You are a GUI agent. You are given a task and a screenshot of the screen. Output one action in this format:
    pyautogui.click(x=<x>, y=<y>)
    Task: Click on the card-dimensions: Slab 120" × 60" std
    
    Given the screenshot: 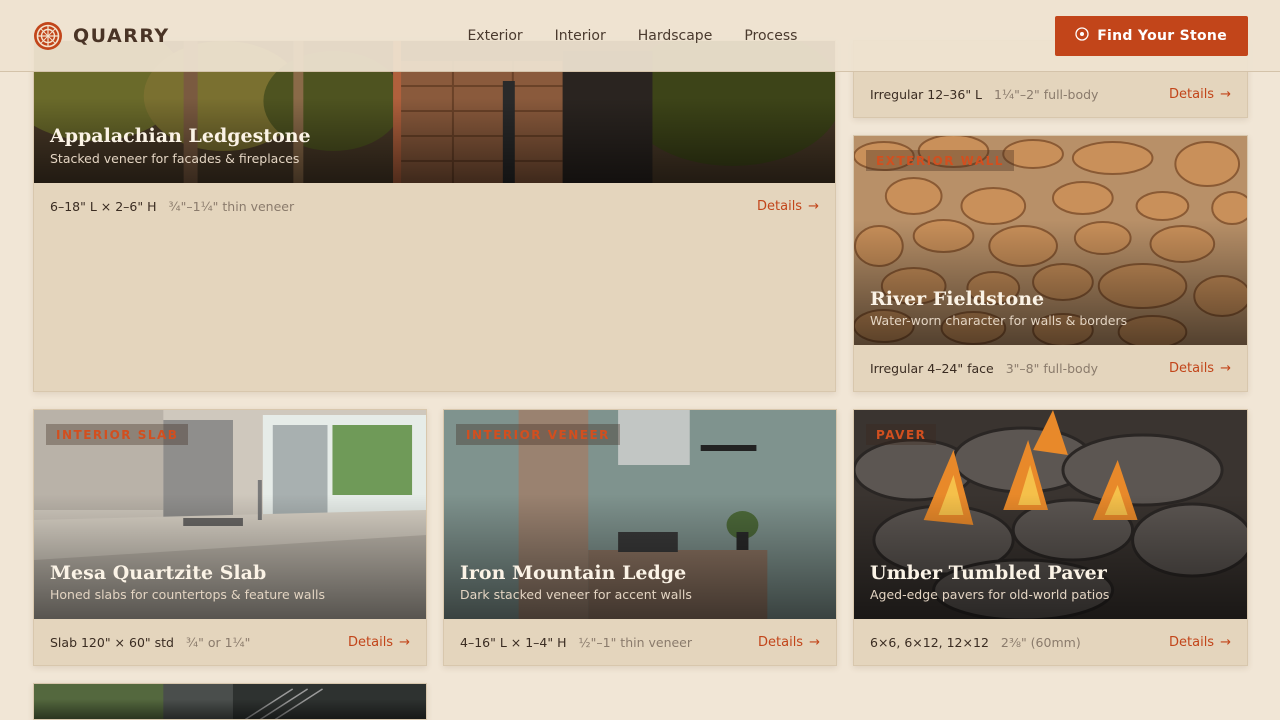 What is the action you would take?
    pyautogui.click(x=112, y=642)
    